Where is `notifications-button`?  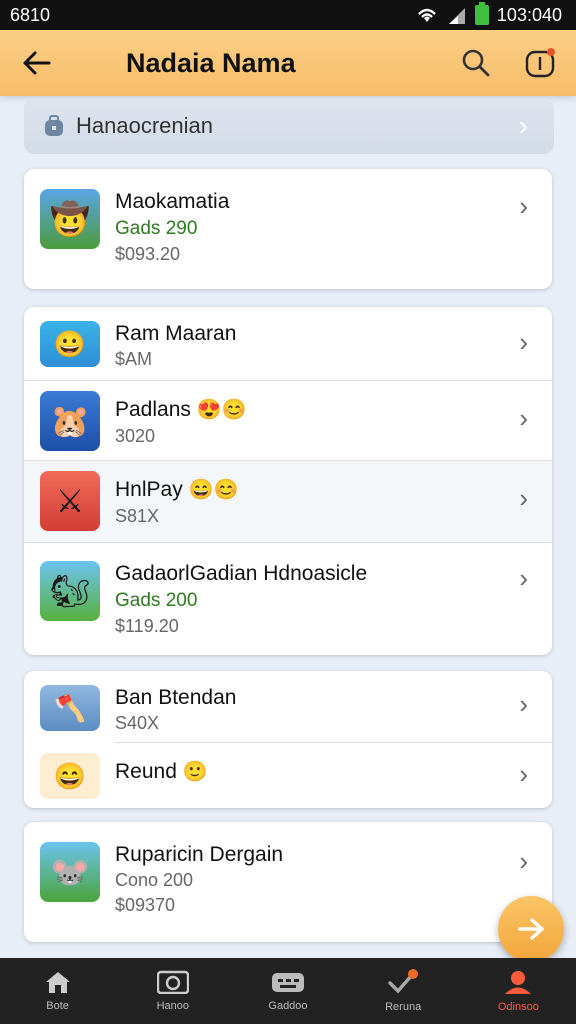 notifications-button is located at coordinates (540, 63).